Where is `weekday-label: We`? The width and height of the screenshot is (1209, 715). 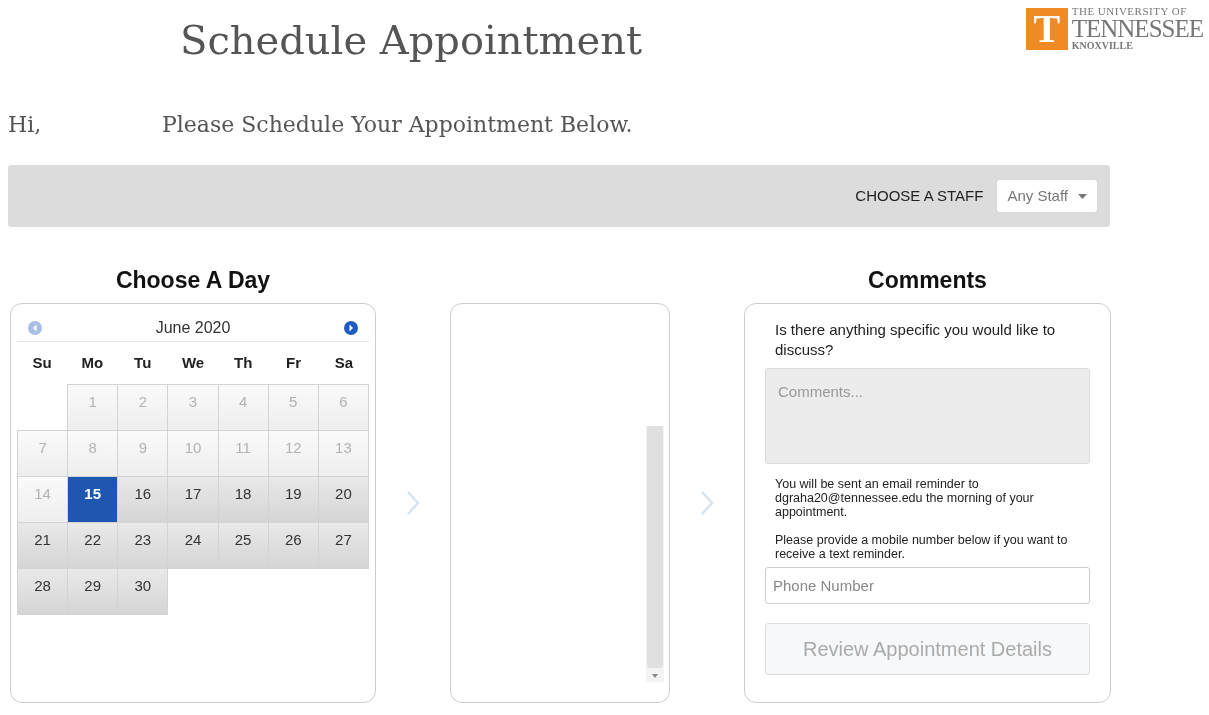
weekday-label: We is located at coordinates (193, 362).